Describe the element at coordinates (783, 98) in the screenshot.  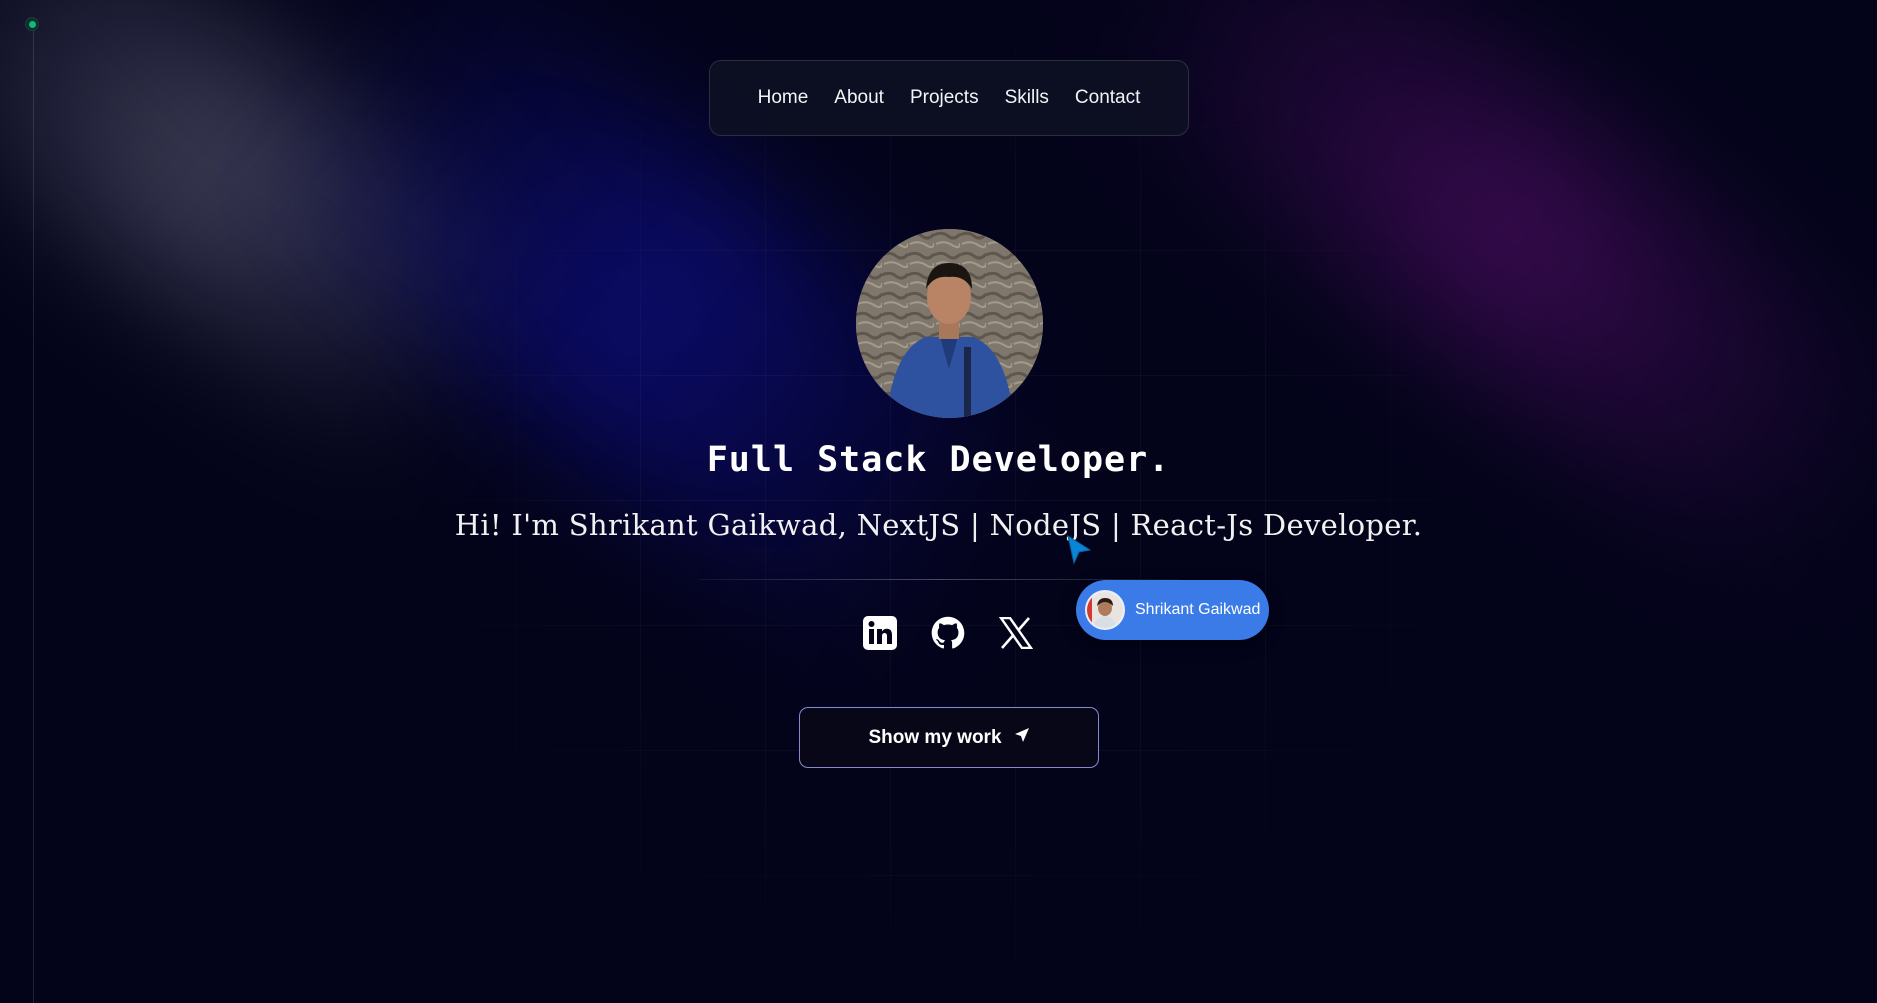
I see `nav-link-home: Home` at that location.